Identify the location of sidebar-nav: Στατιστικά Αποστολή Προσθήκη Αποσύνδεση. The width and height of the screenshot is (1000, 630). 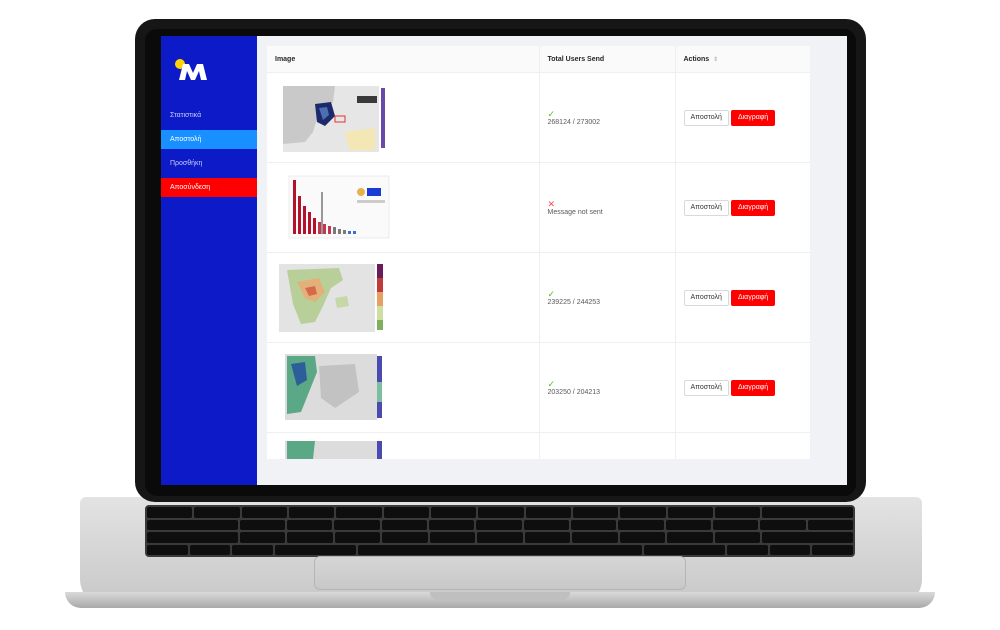
(209, 154).